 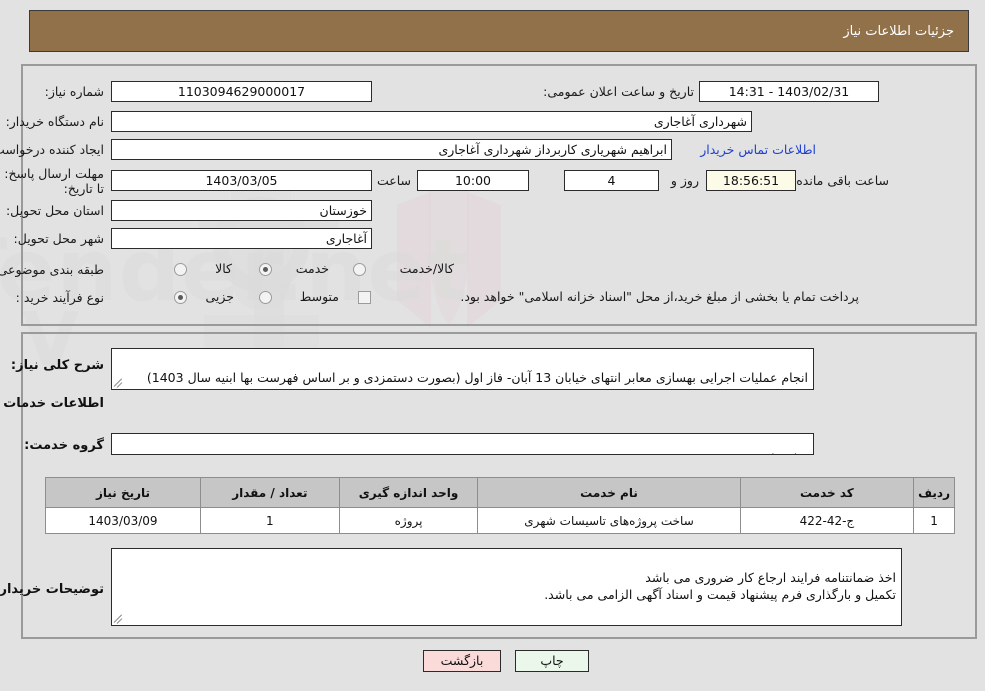 I want to click on buyer-org-value: شهرداری آغاجاری, so click(x=432, y=121).